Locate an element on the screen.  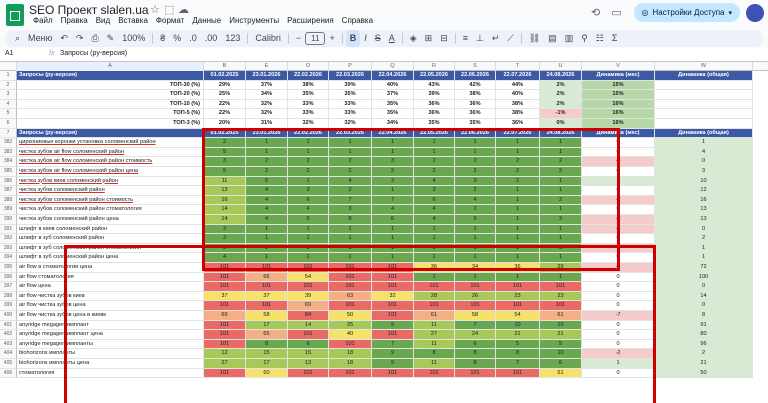
cell: anyridge megagen импланты is located at coordinates (110, 344).